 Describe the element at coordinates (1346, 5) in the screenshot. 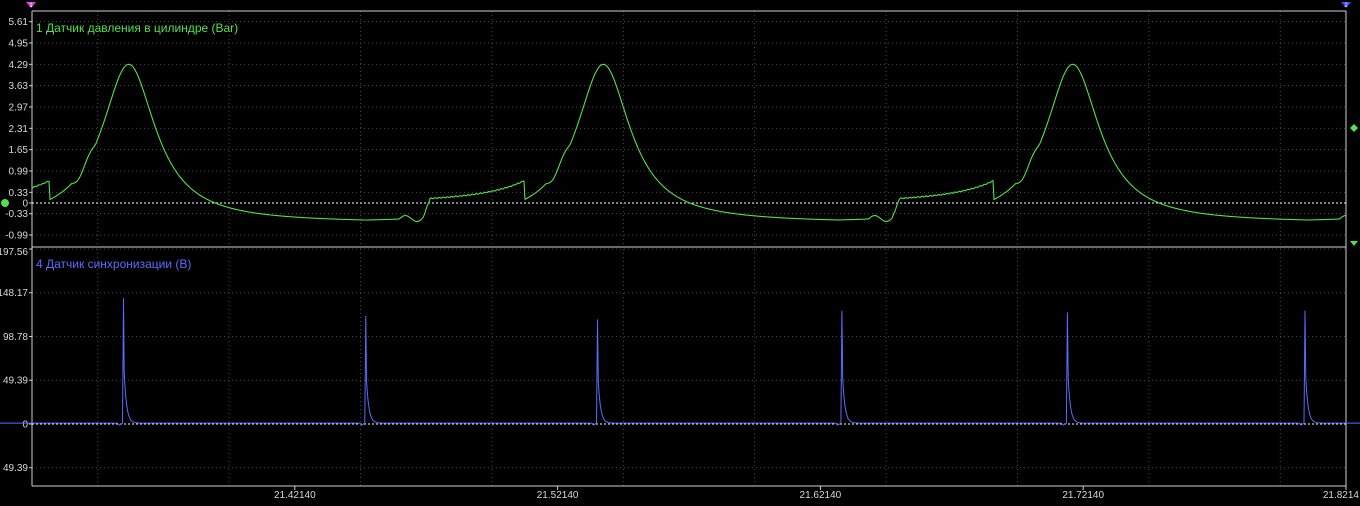

I see `cursor-marker-2: 2` at that location.